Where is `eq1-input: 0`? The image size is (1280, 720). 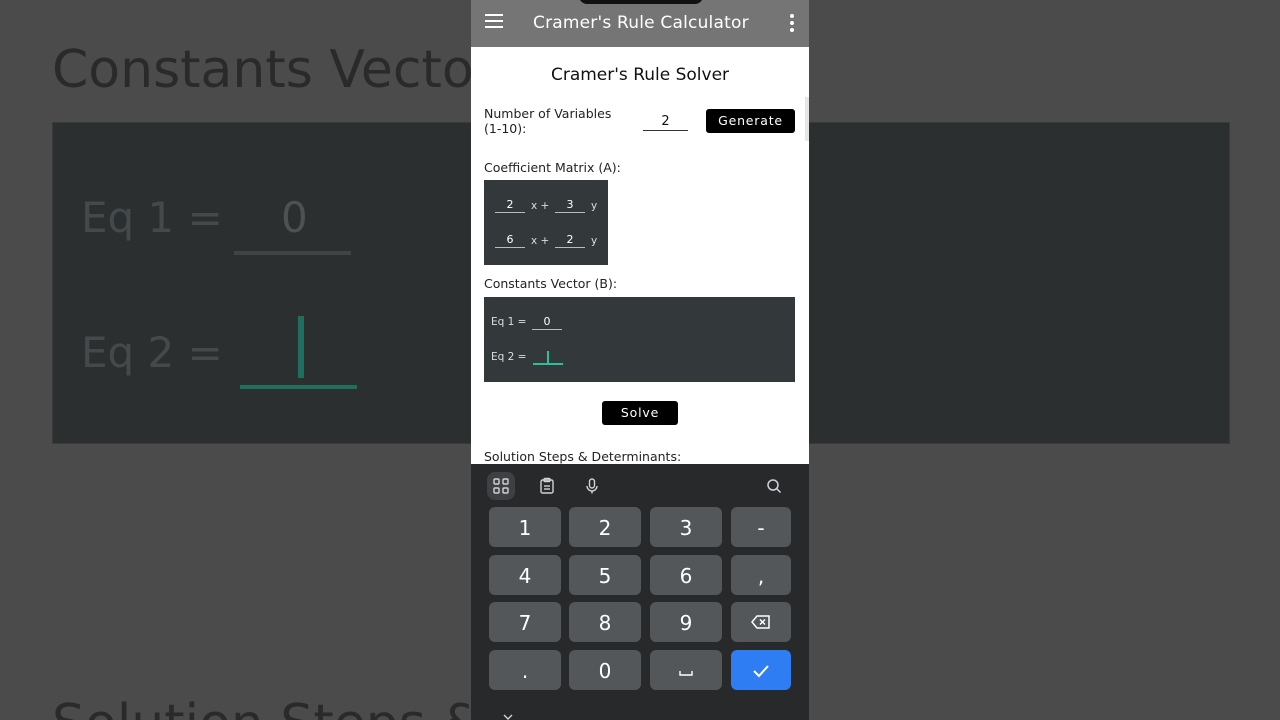
eq1-input: 0 is located at coordinates (547, 322).